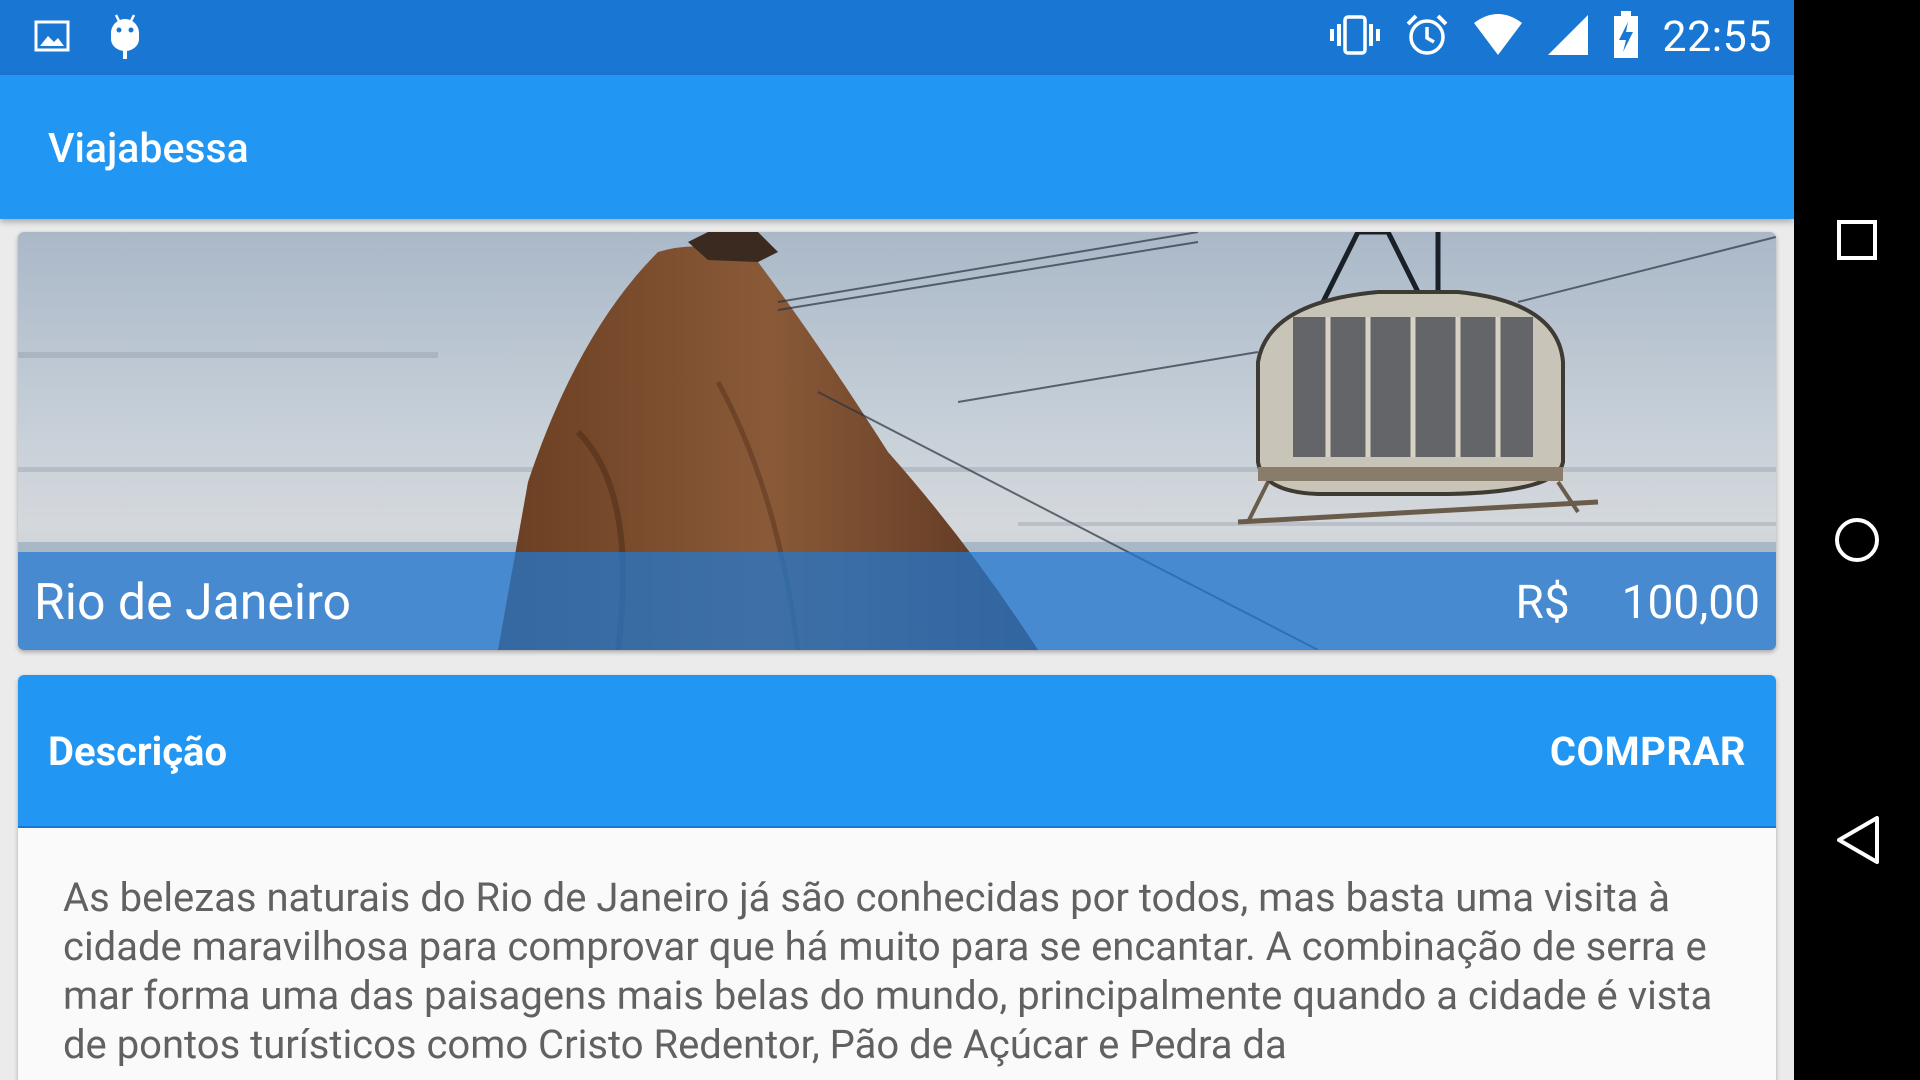  What do you see at coordinates (138, 751) in the screenshot?
I see `description-title: Descrição` at bounding box center [138, 751].